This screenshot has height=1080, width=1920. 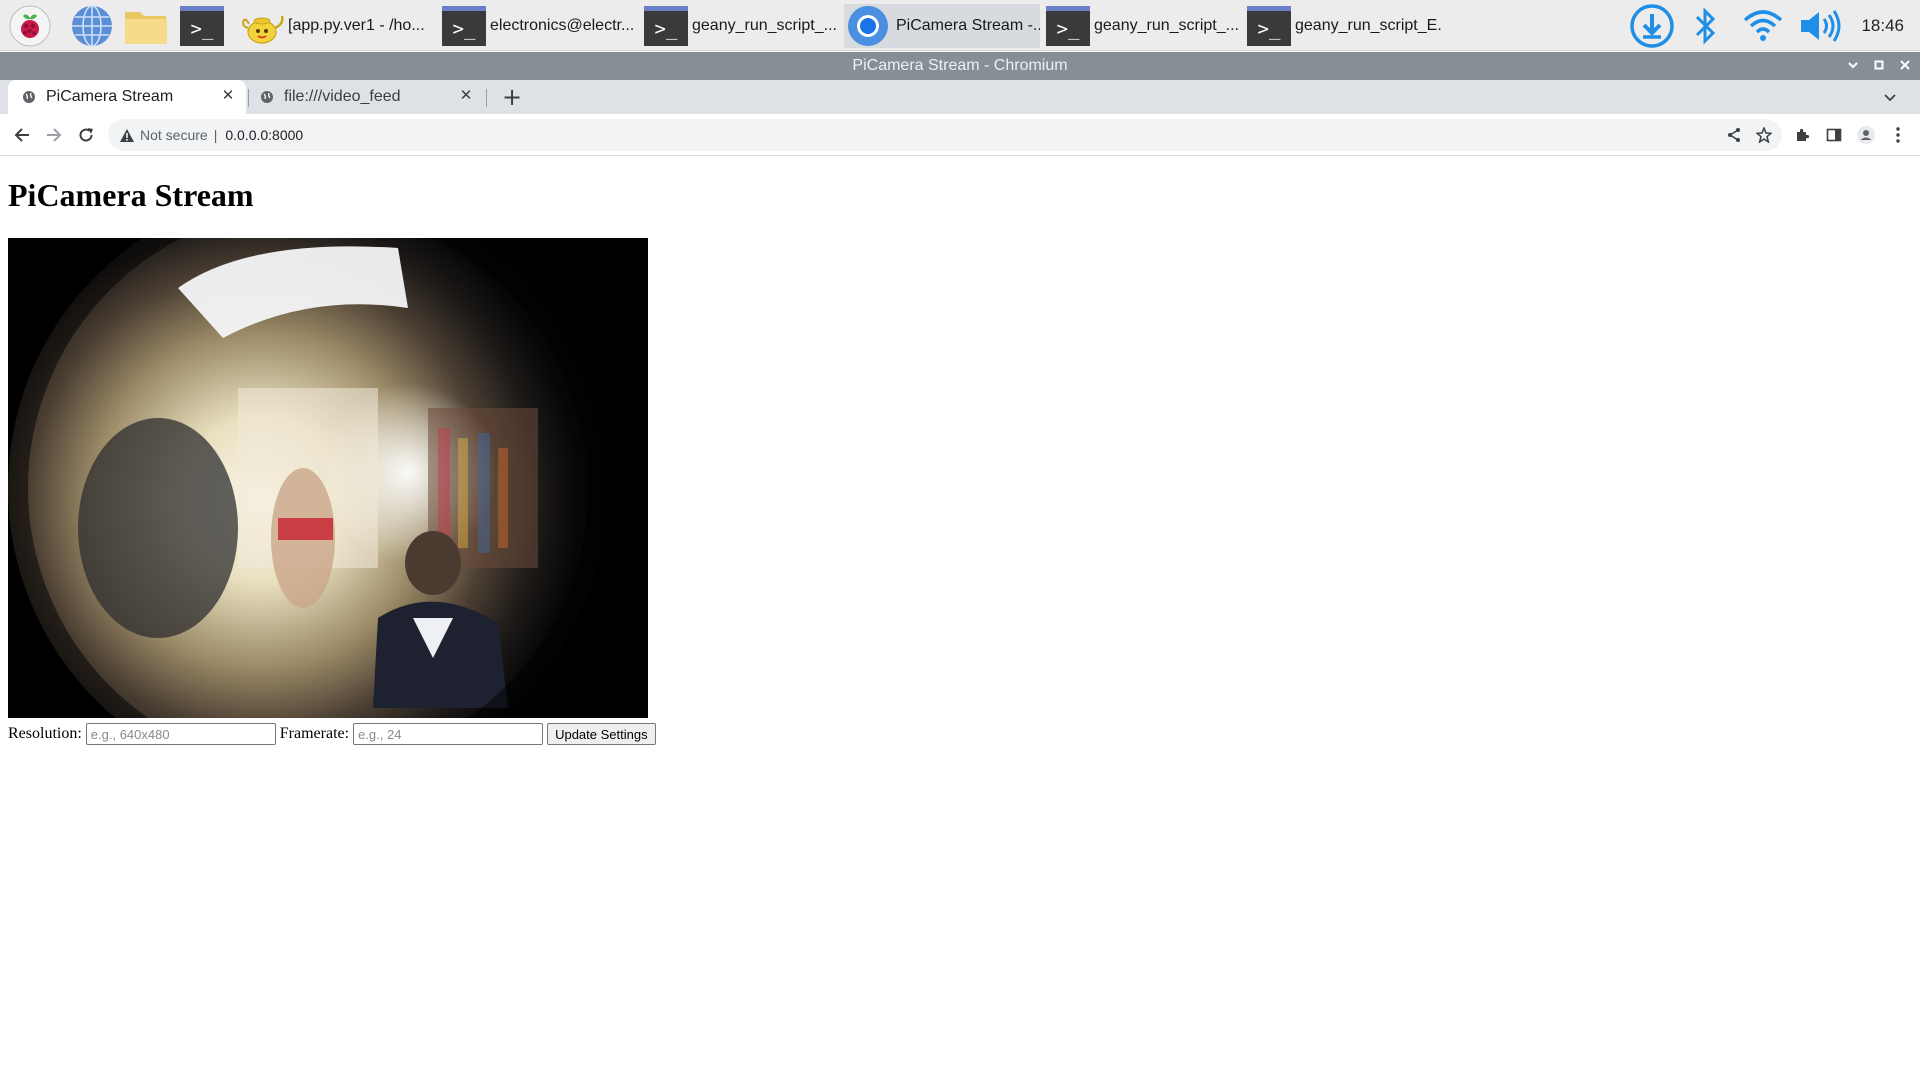 I want to click on tab-title: file:///video_feed, so click(x=342, y=96).